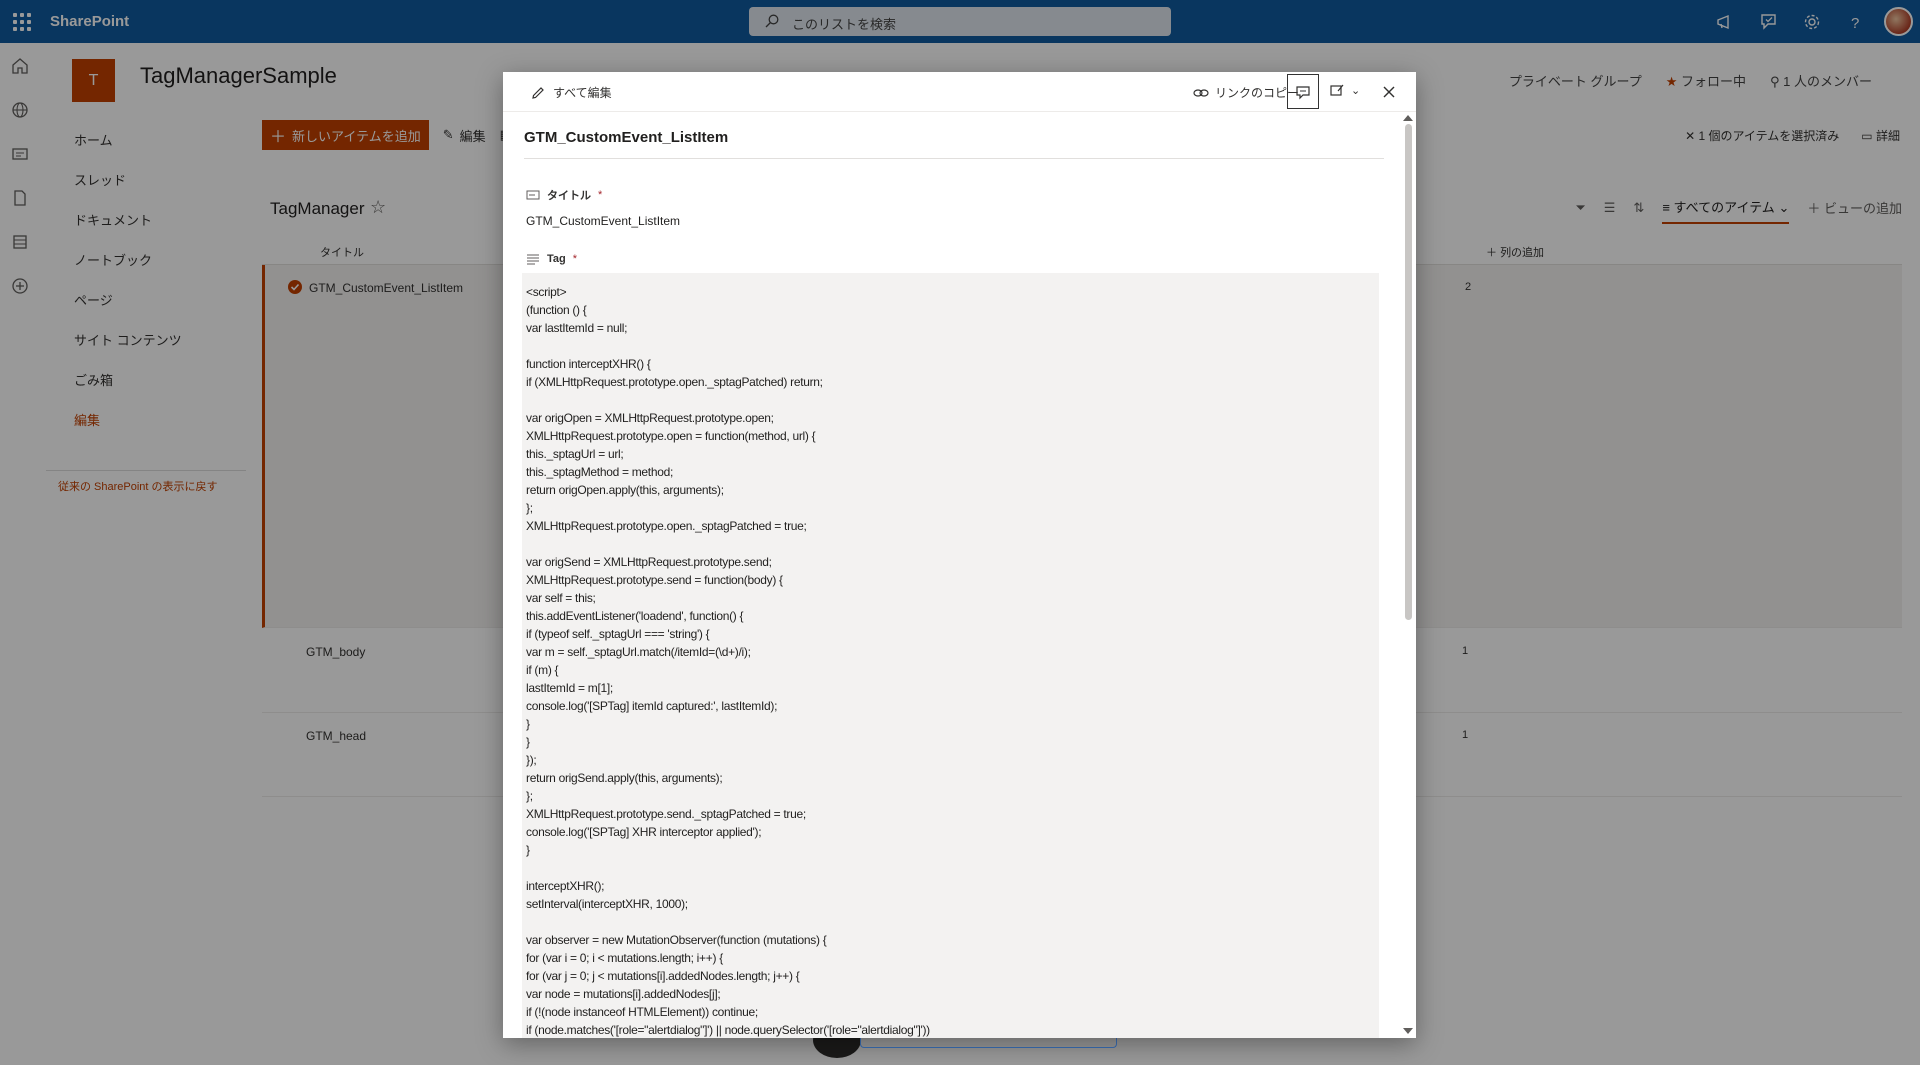 The height and width of the screenshot is (1065, 1920). What do you see at coordinates (582, 93) in the screenshot?
I see `edit-all-label: すべて編集` at bounding box center [582, 93].